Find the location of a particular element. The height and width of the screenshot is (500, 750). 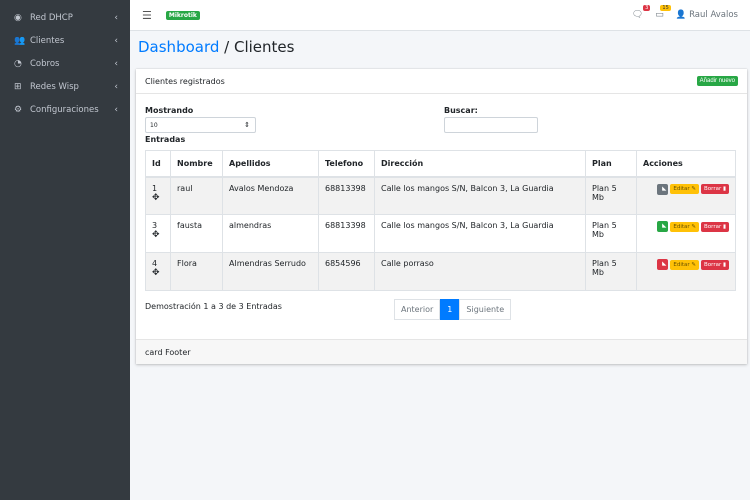

cell-id: 4 is located at coordinates (155, 263).